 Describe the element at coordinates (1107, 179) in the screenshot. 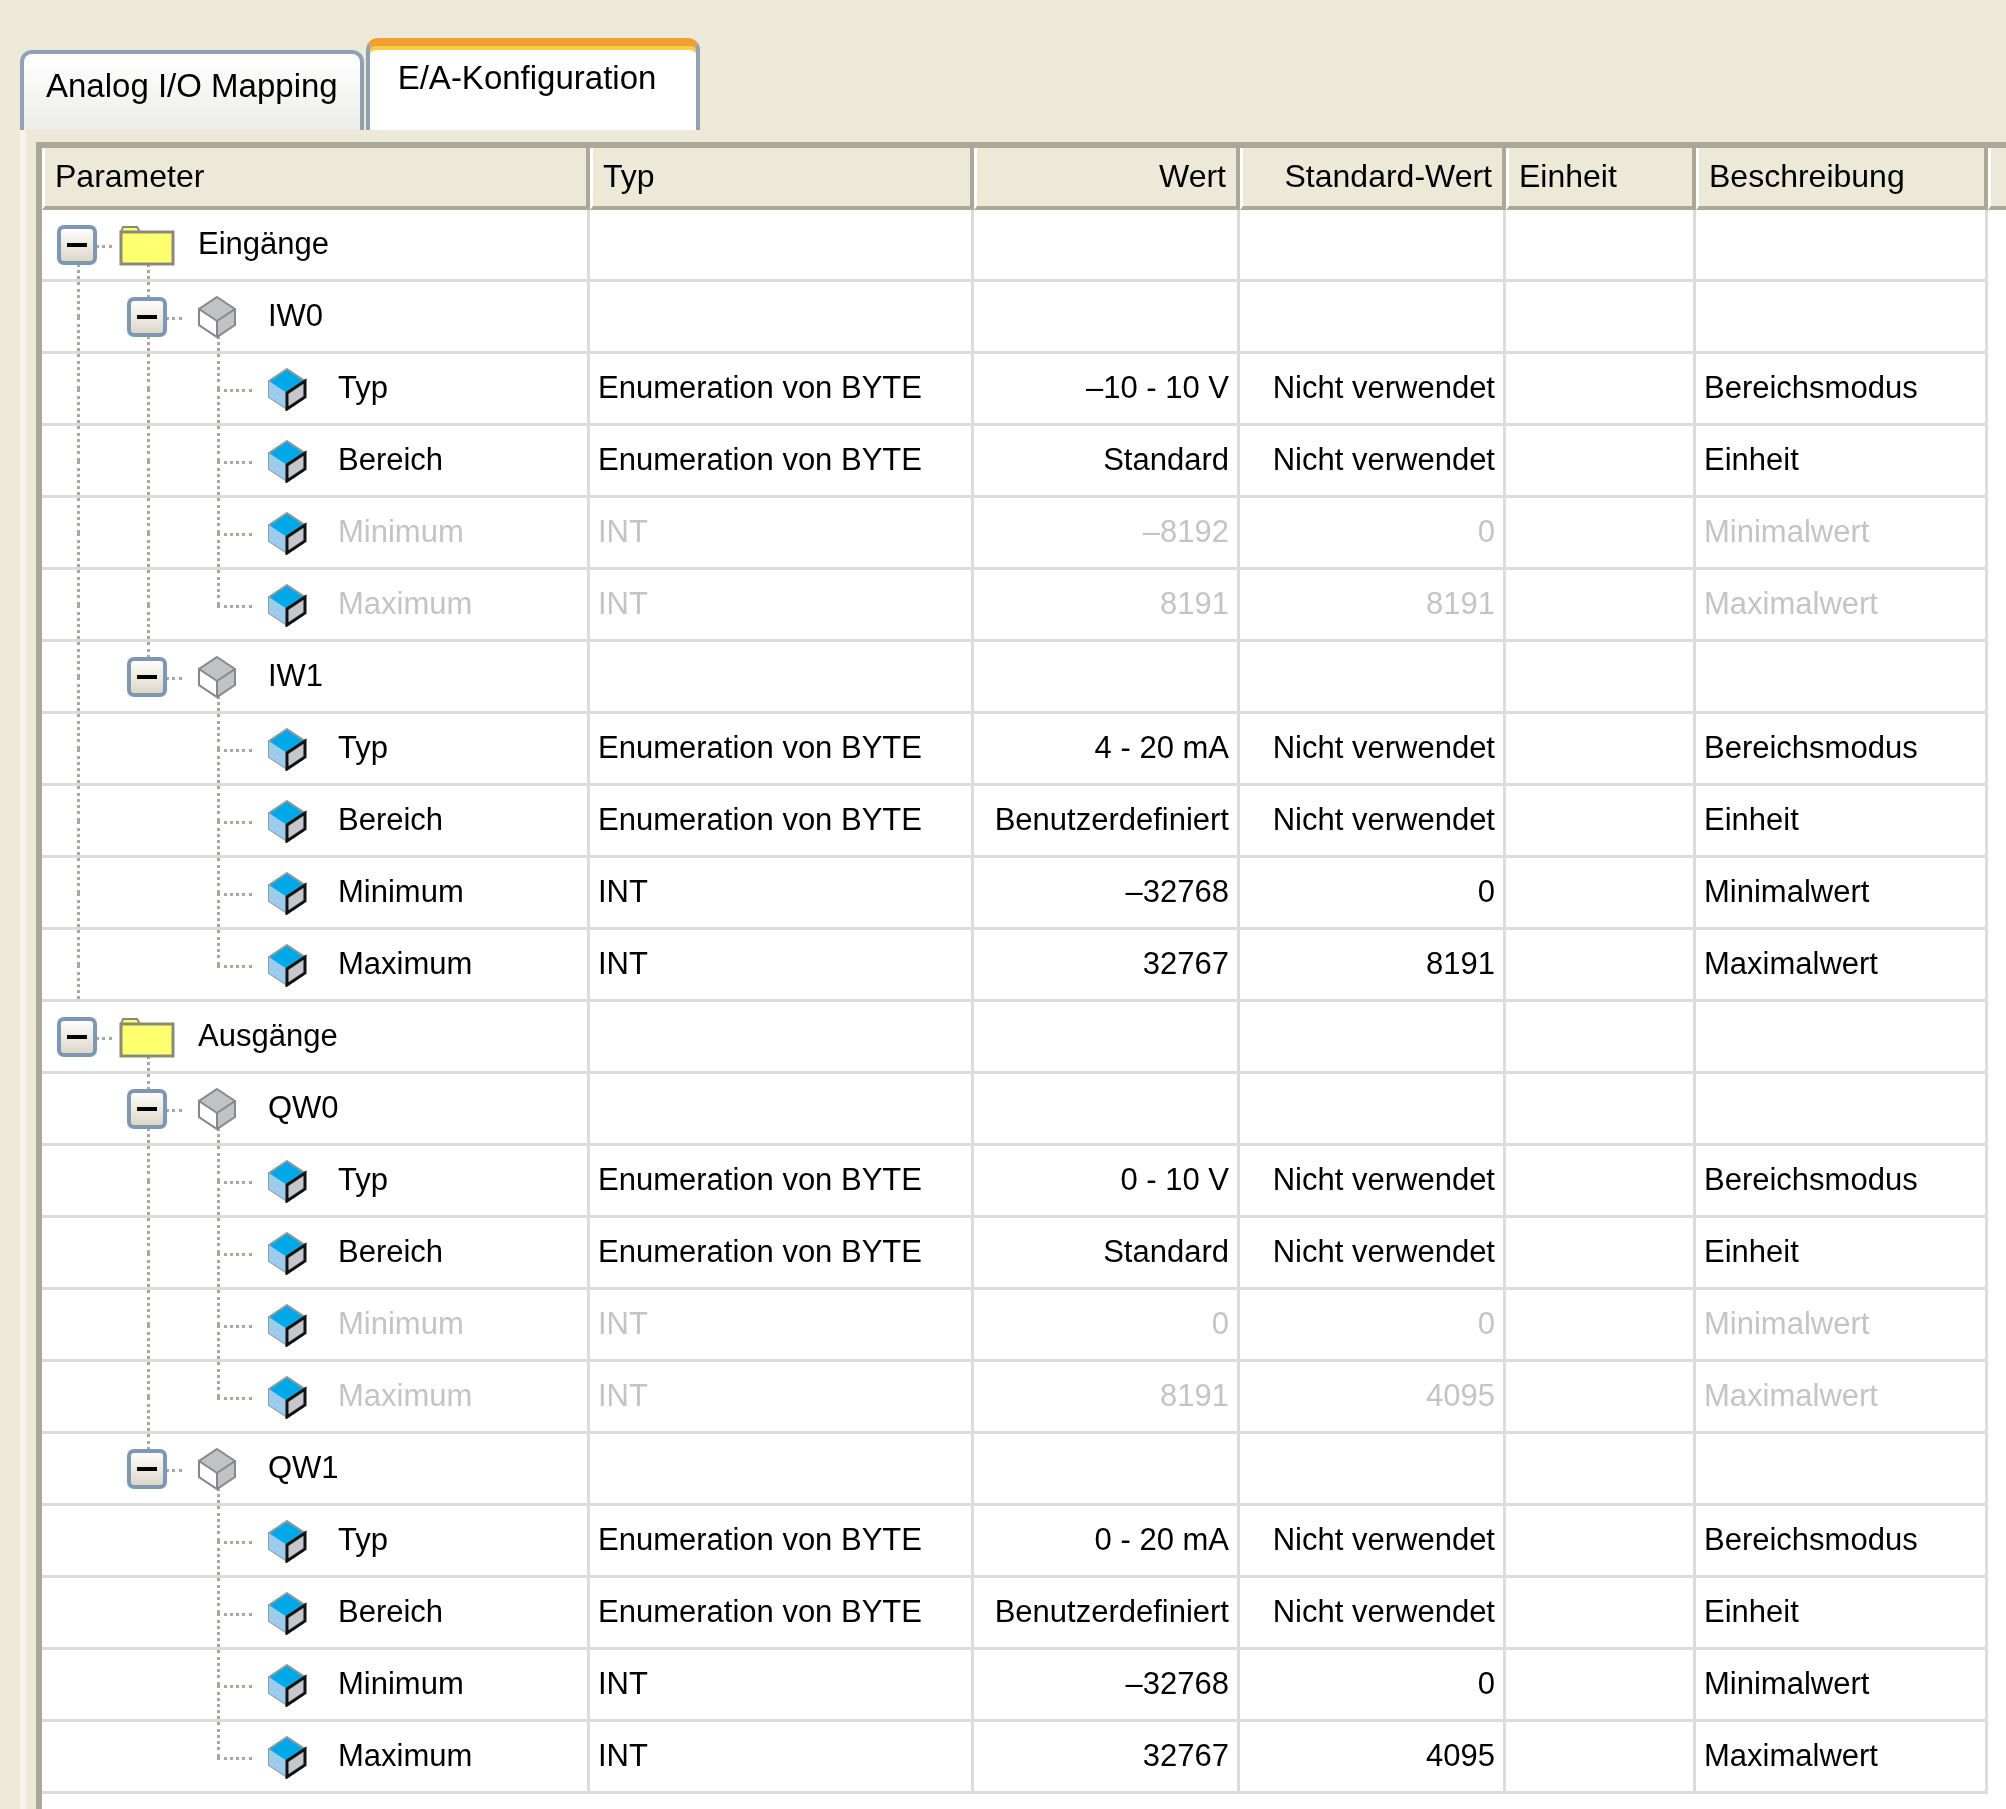

I see `column-header: Wert` at that location.